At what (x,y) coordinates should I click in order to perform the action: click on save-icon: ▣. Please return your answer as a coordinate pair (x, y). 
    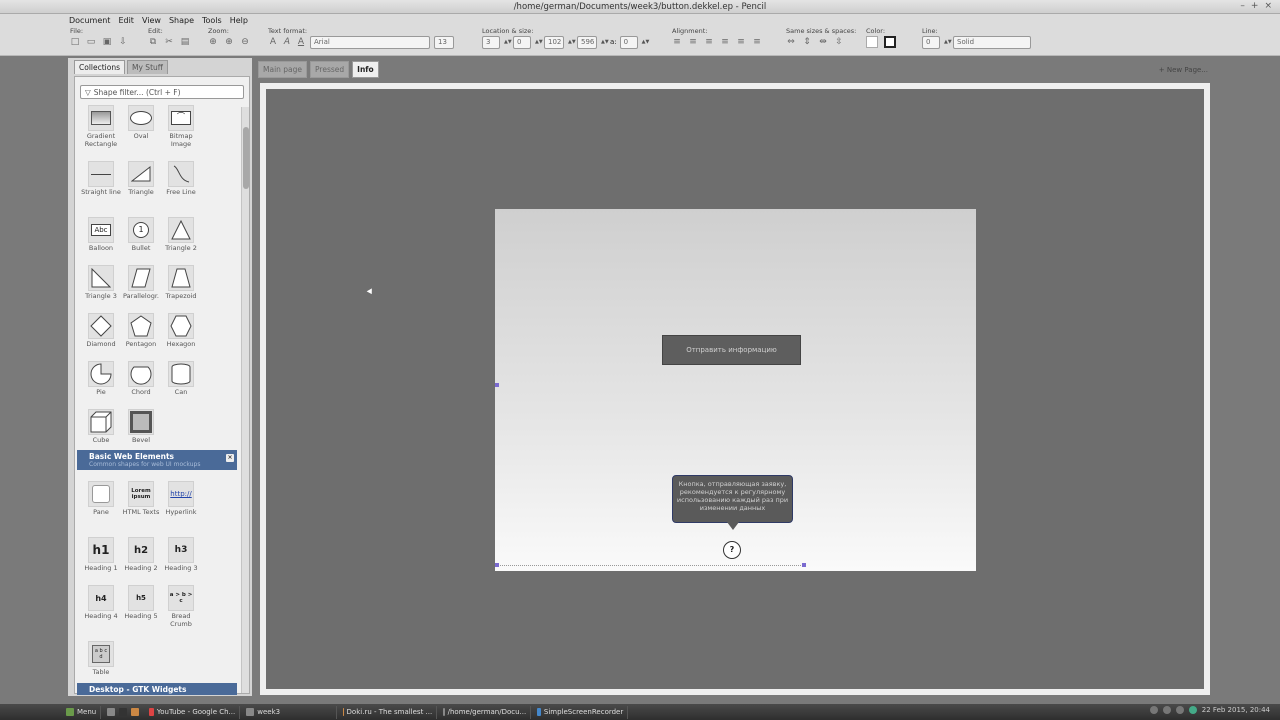
    Looking at the image, I should click on (107, 42).